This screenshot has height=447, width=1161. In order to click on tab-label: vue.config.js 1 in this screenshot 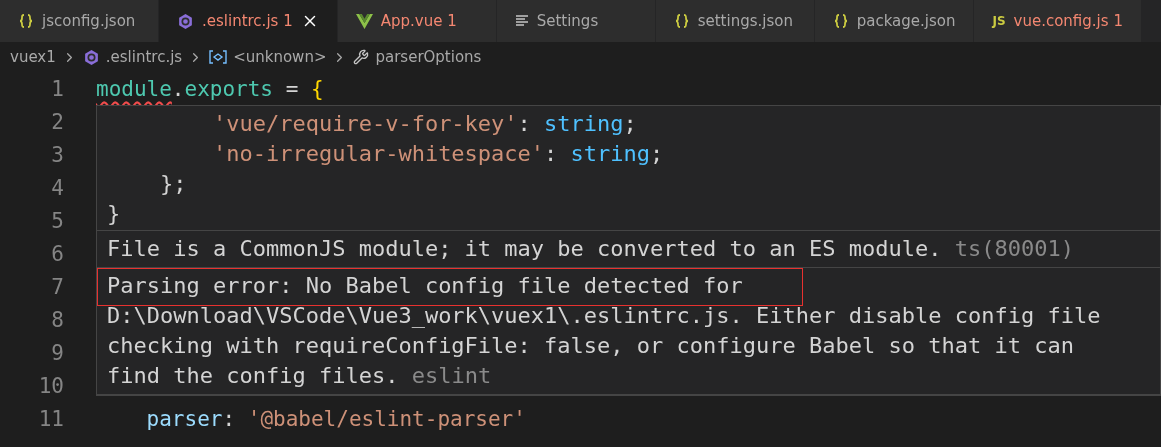, I will do `click(1068, 21)`.